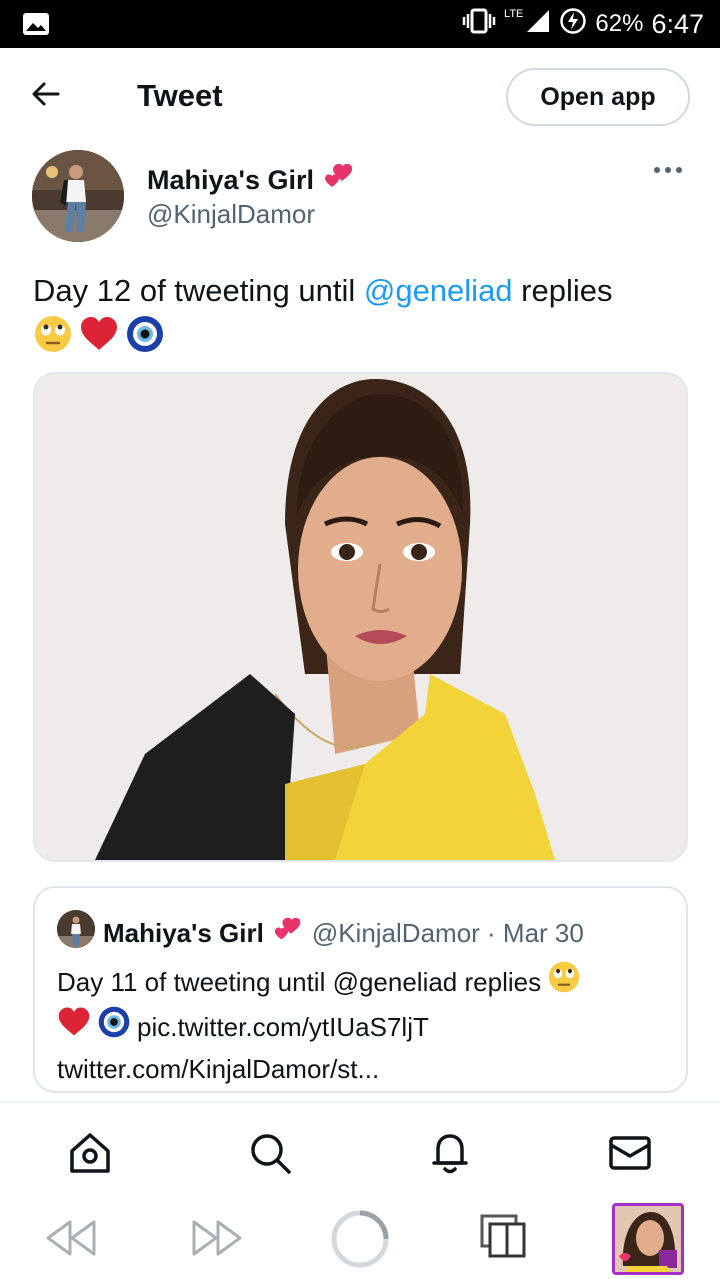 The image size is (720, 1280). Describe the element at coordinates (514, 14) in the screenshot. I see `network-type: LTE` at that location.